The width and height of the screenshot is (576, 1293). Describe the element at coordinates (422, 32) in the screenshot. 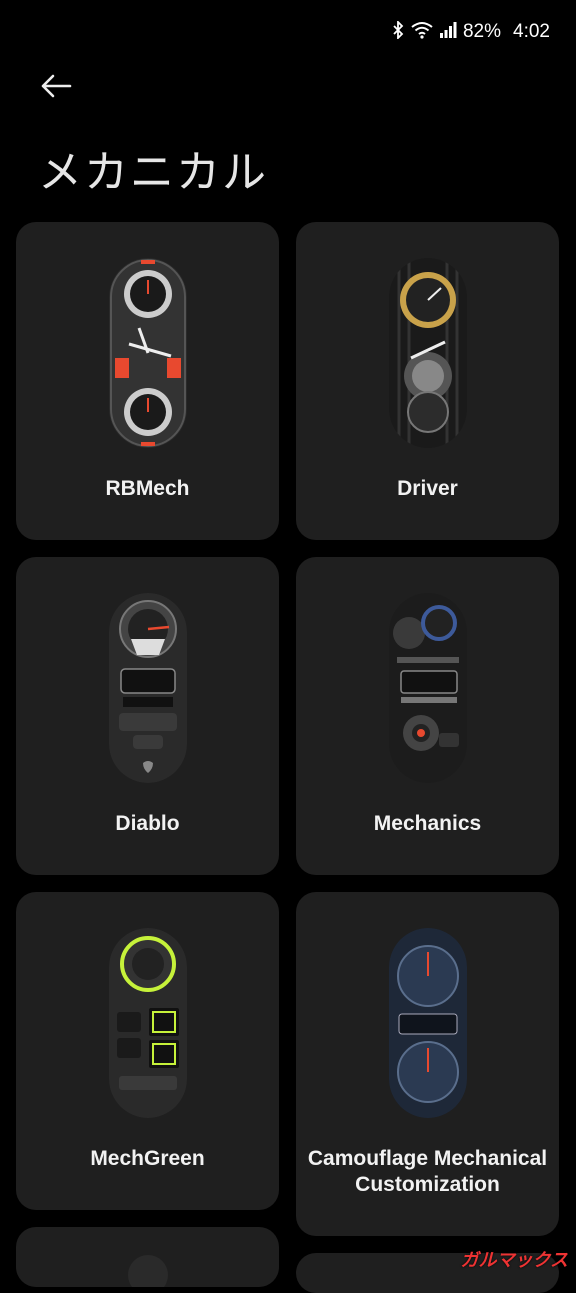

I see `wifi-icon` at that location.